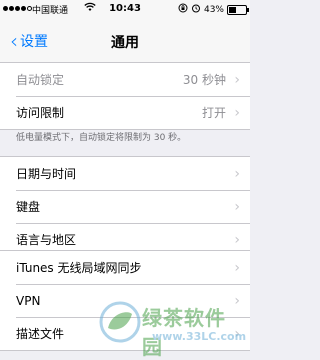  Describe the element at coordinates (46, 174) in the screenshot. I see `row-label: 日期与时间` at that location.